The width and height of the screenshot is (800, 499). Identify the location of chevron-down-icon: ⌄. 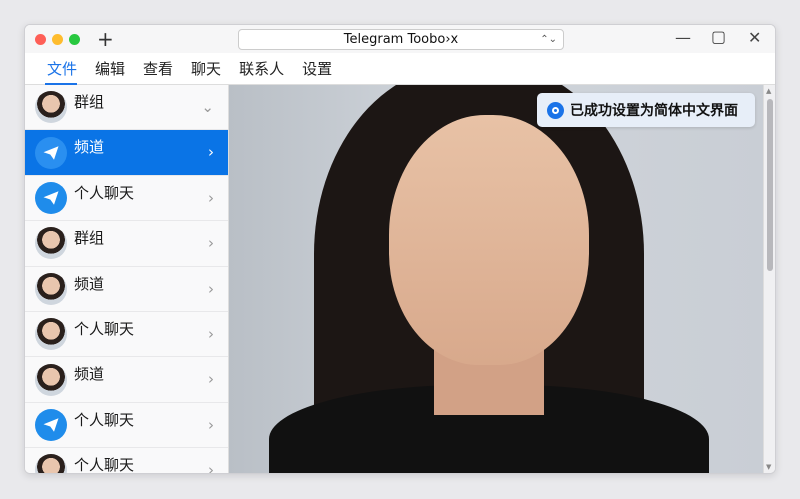
(207, 107).